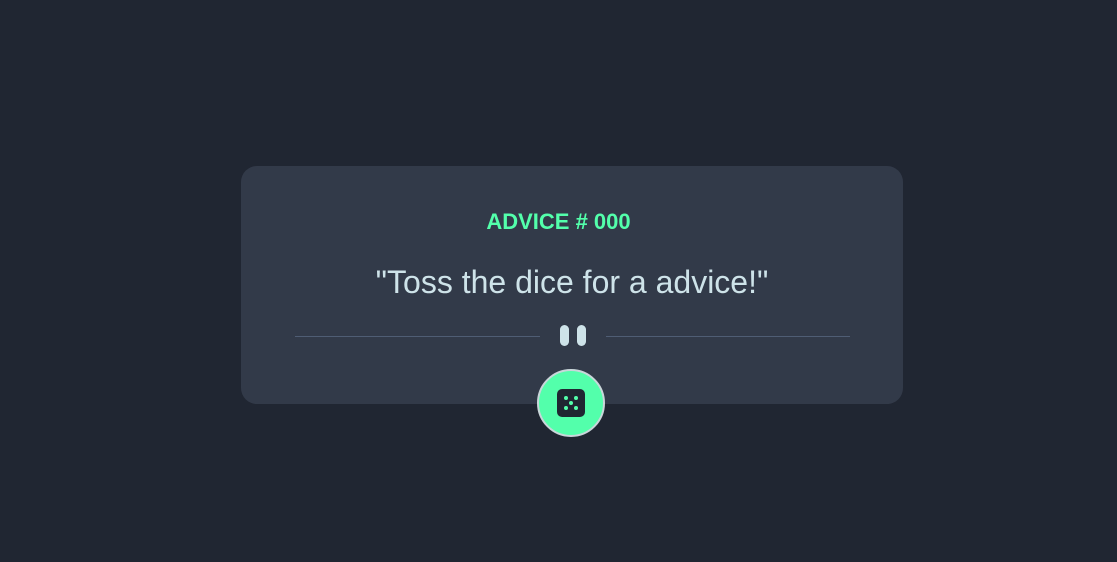 The height and width of the screenshot is (562, 1117). Describe the element at coordinates (558, 221) in the screenshot. I see `advice-id-label: ADVICE # 000` at that location.